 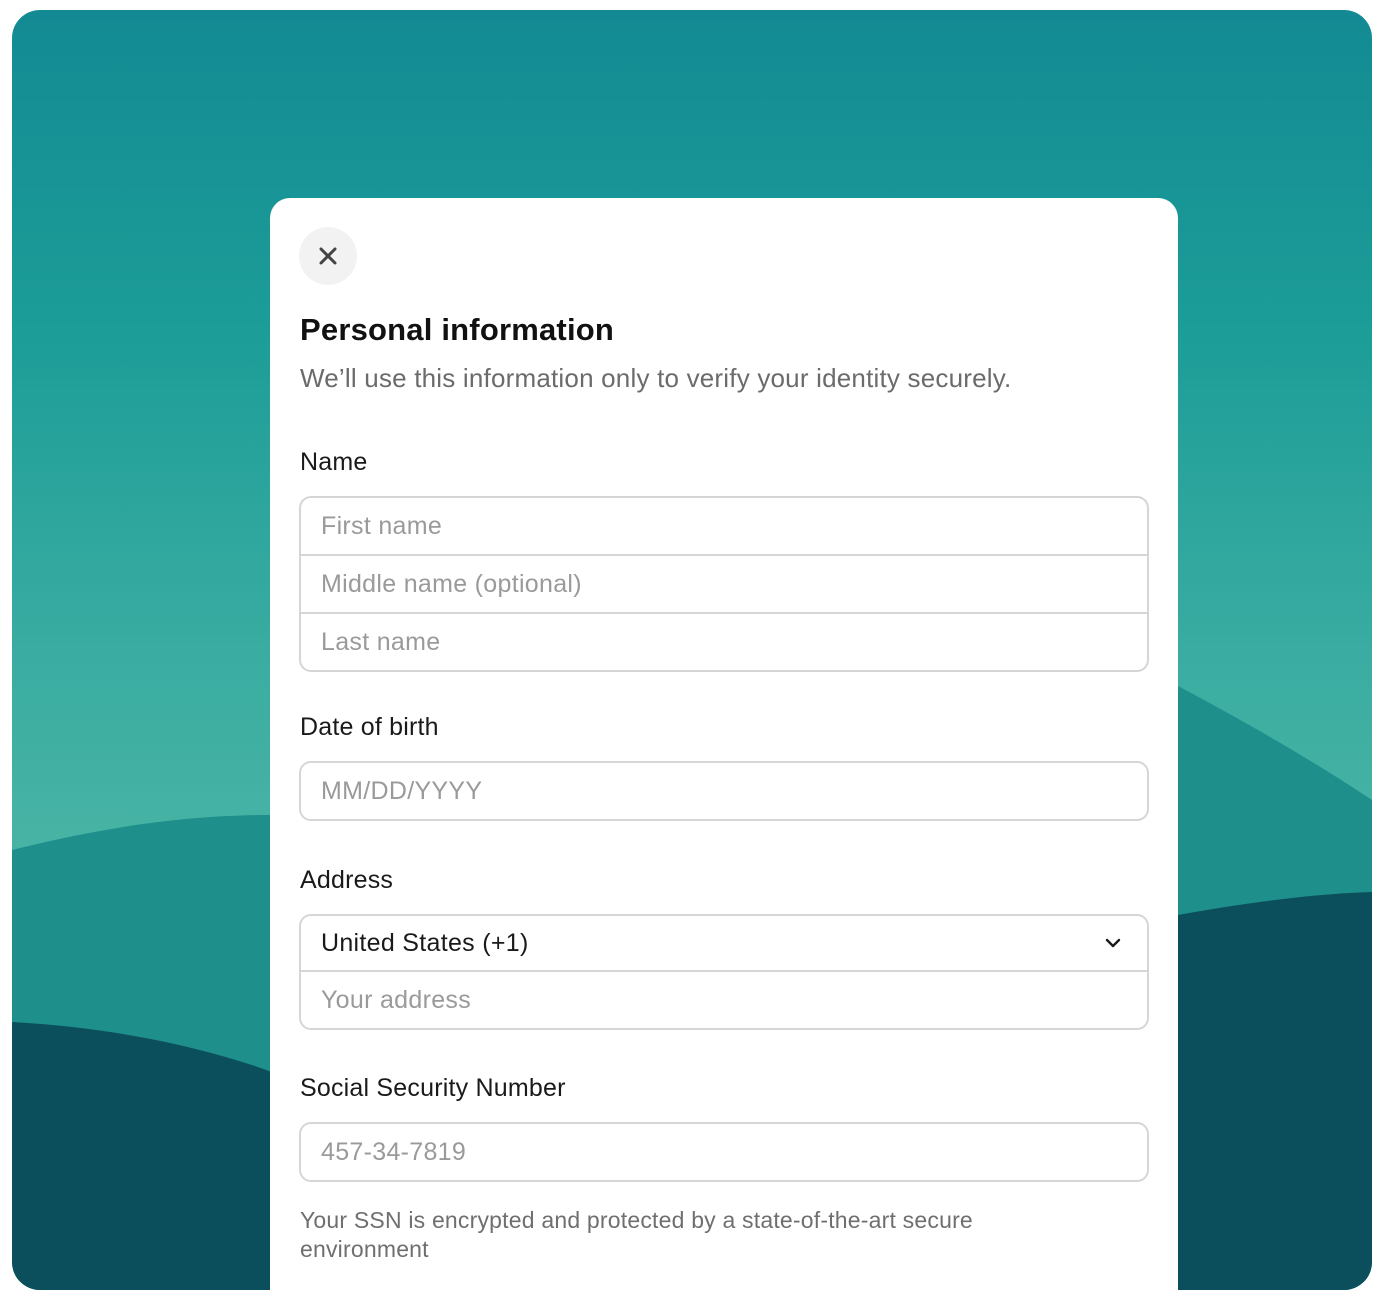 I want to click on last-name-input, so click(x=724, y=642).